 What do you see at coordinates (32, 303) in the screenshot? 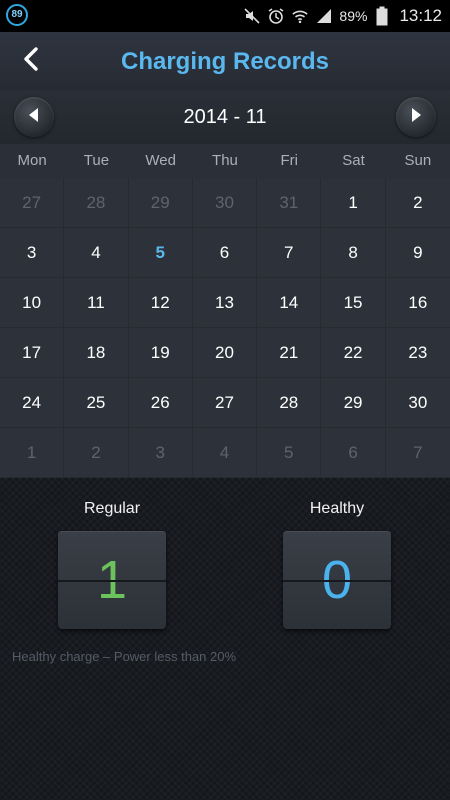
I see `calendar-day: 10` at bounding box center [32, 303].